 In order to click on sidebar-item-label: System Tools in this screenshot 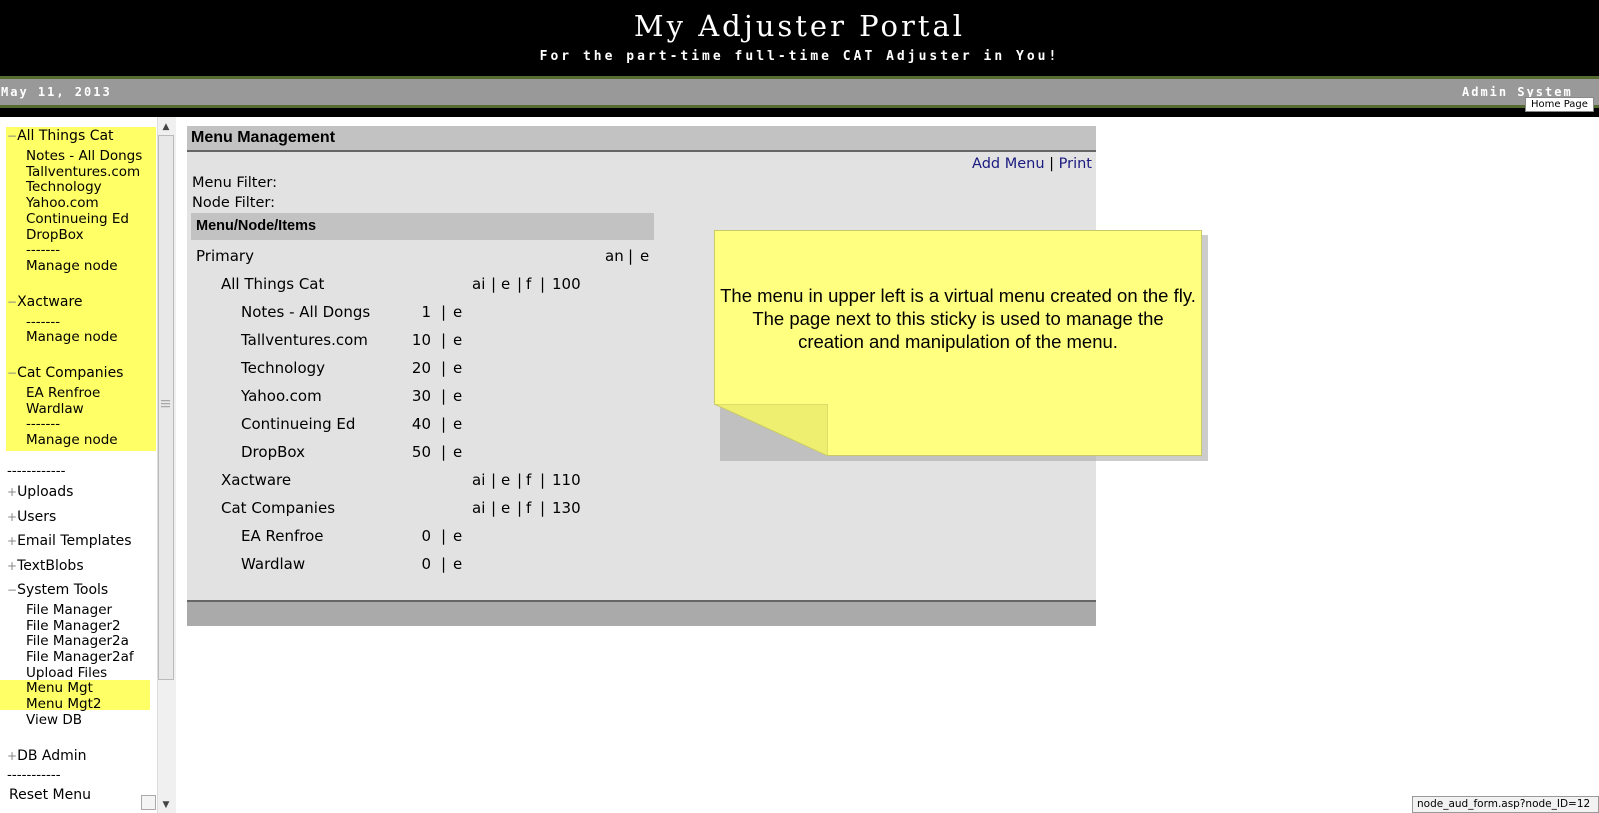, I will do `click(63, 590)`.